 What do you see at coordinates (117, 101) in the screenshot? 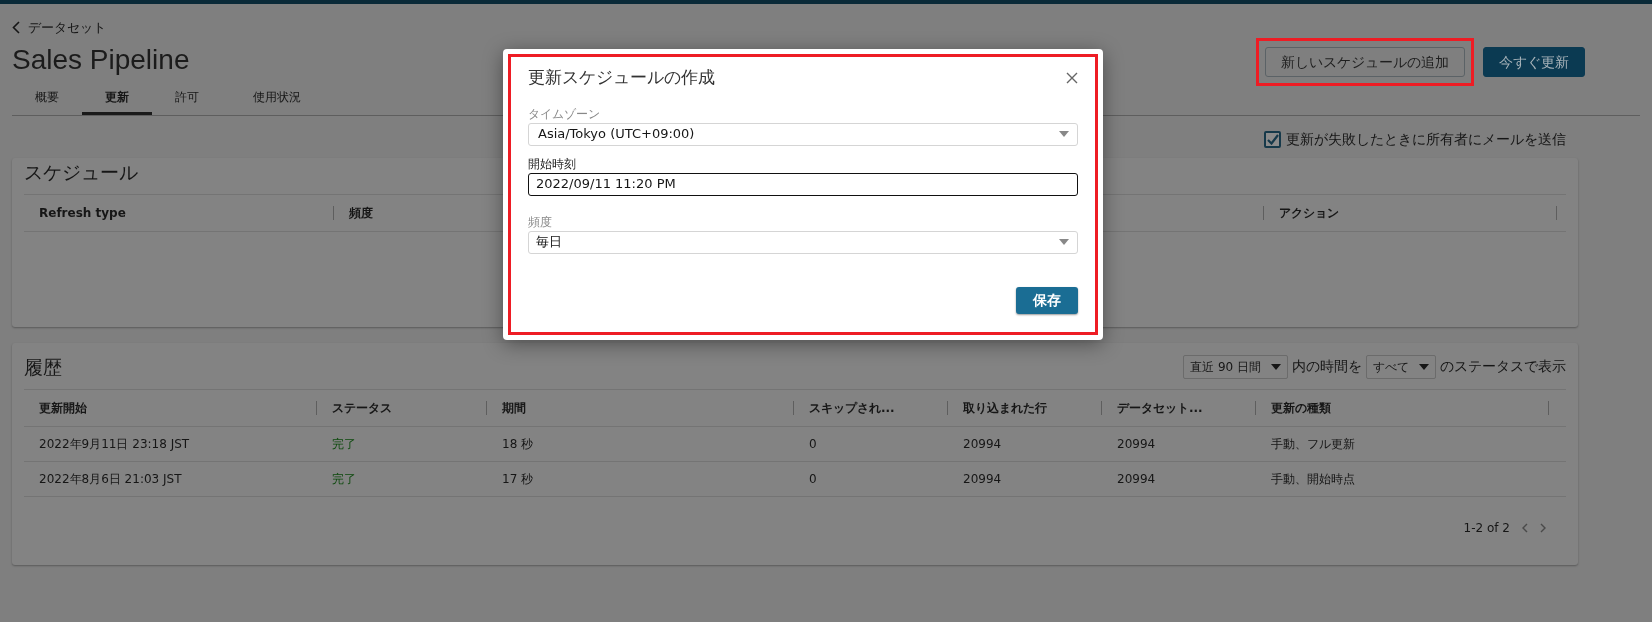
I see `tab: 更新` at bounding box center [117, 101].